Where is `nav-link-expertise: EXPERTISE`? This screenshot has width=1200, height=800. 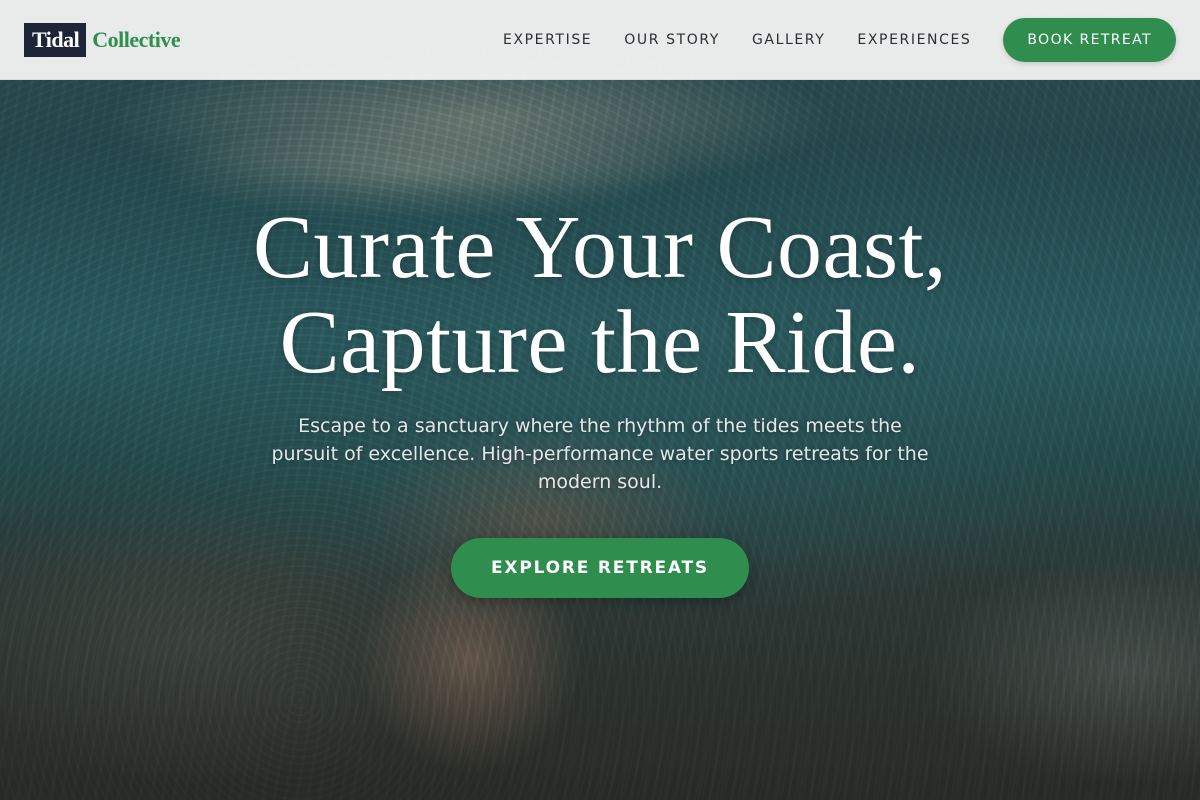
nav-link-expertise: EXPERTISE is located at coordinates (547, 40).